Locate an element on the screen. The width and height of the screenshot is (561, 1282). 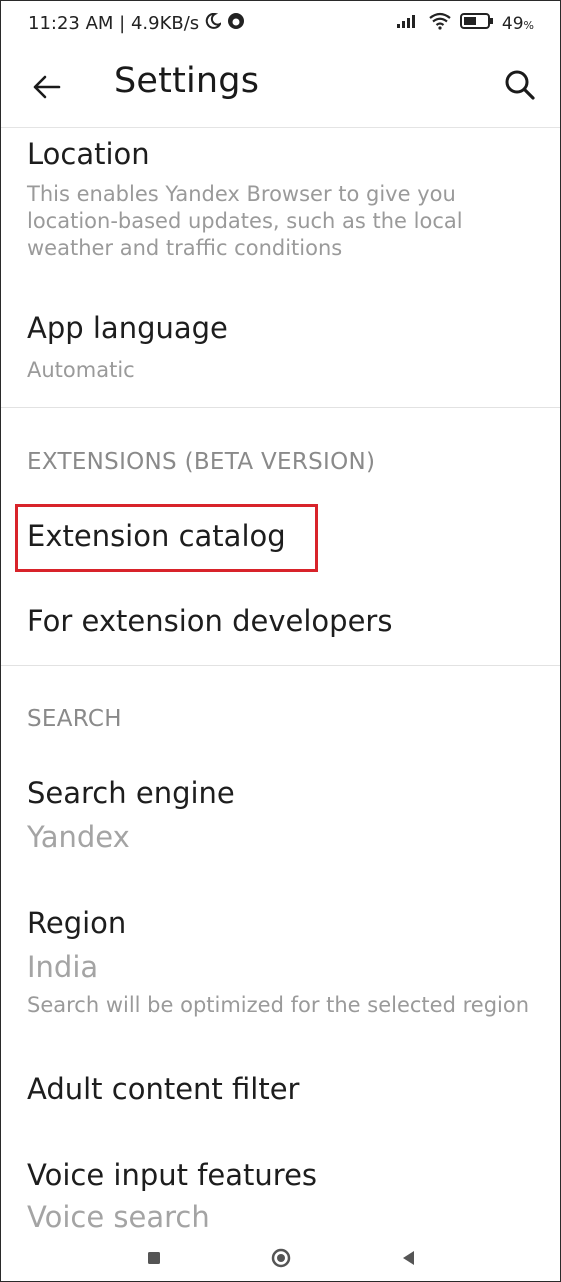
battery-icon is located at coordinates (476, 23).